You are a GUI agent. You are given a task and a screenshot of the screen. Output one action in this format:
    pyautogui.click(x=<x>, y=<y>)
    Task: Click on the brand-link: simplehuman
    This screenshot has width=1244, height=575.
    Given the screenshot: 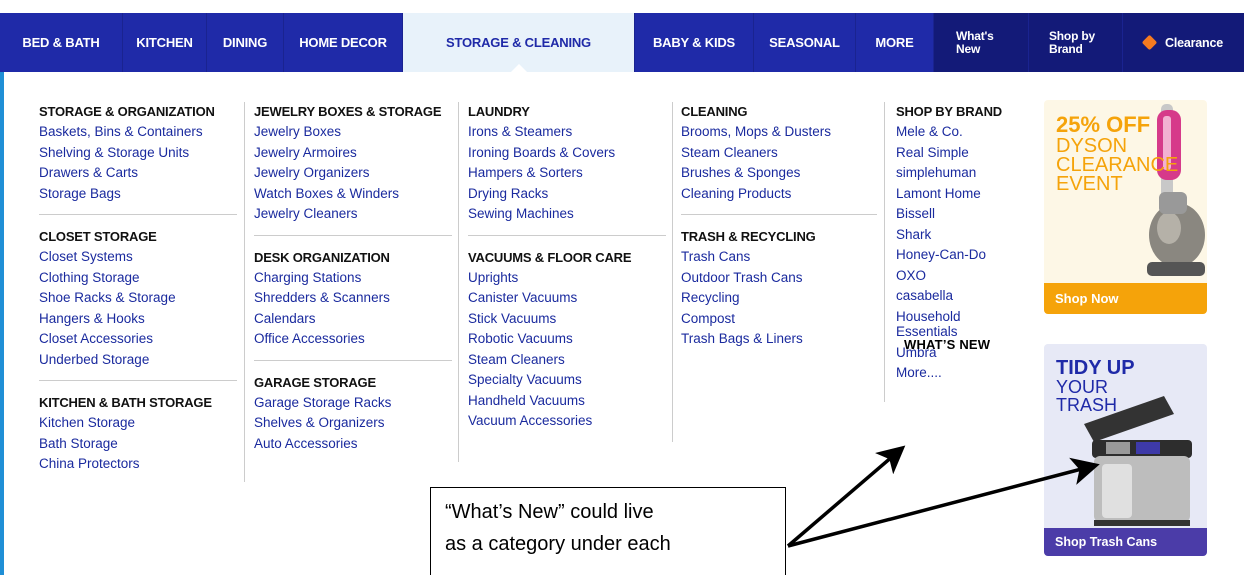 What is the action you would take?
    pyautogui.click(x=966, y=173)
    